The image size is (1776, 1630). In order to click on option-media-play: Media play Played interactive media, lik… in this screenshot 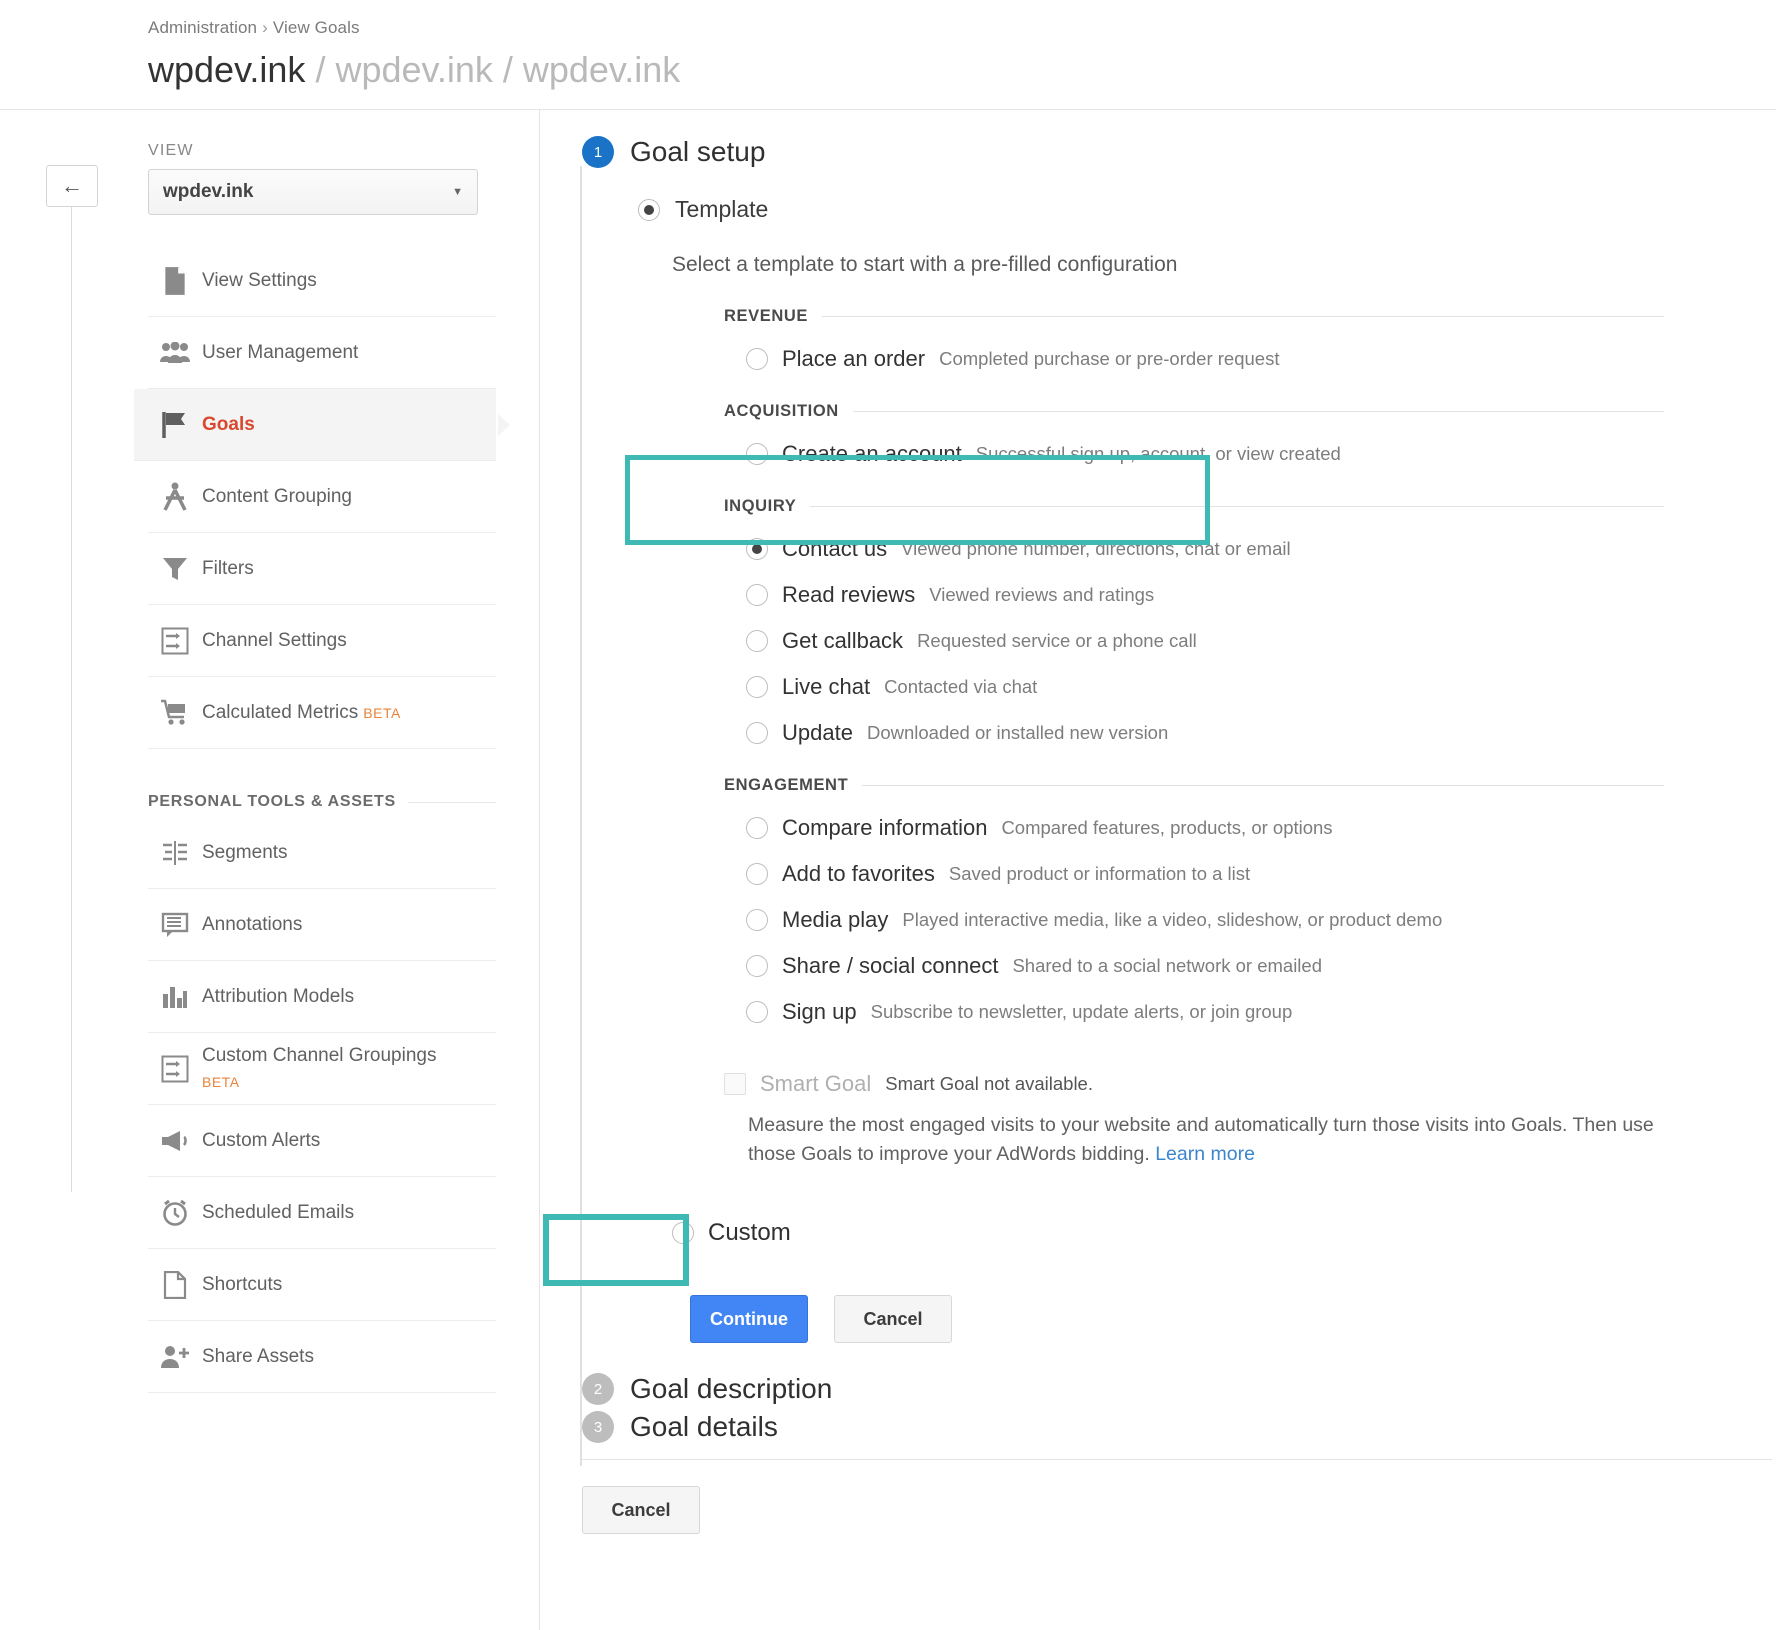, I will do `click(1261, 920)`.